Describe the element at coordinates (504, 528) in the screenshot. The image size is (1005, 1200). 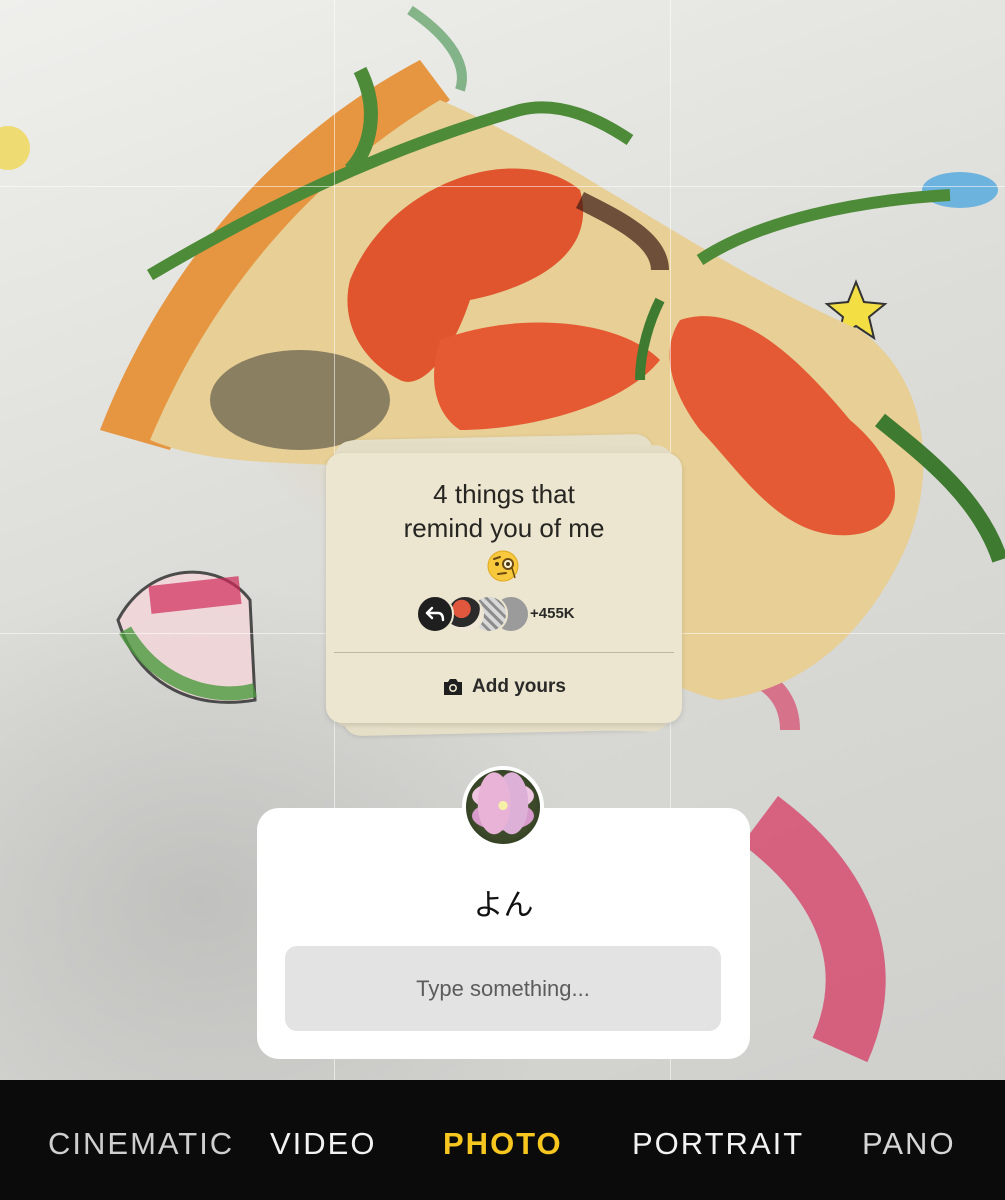
I see `sticker-prompt-line2: remind you of me` at that location.